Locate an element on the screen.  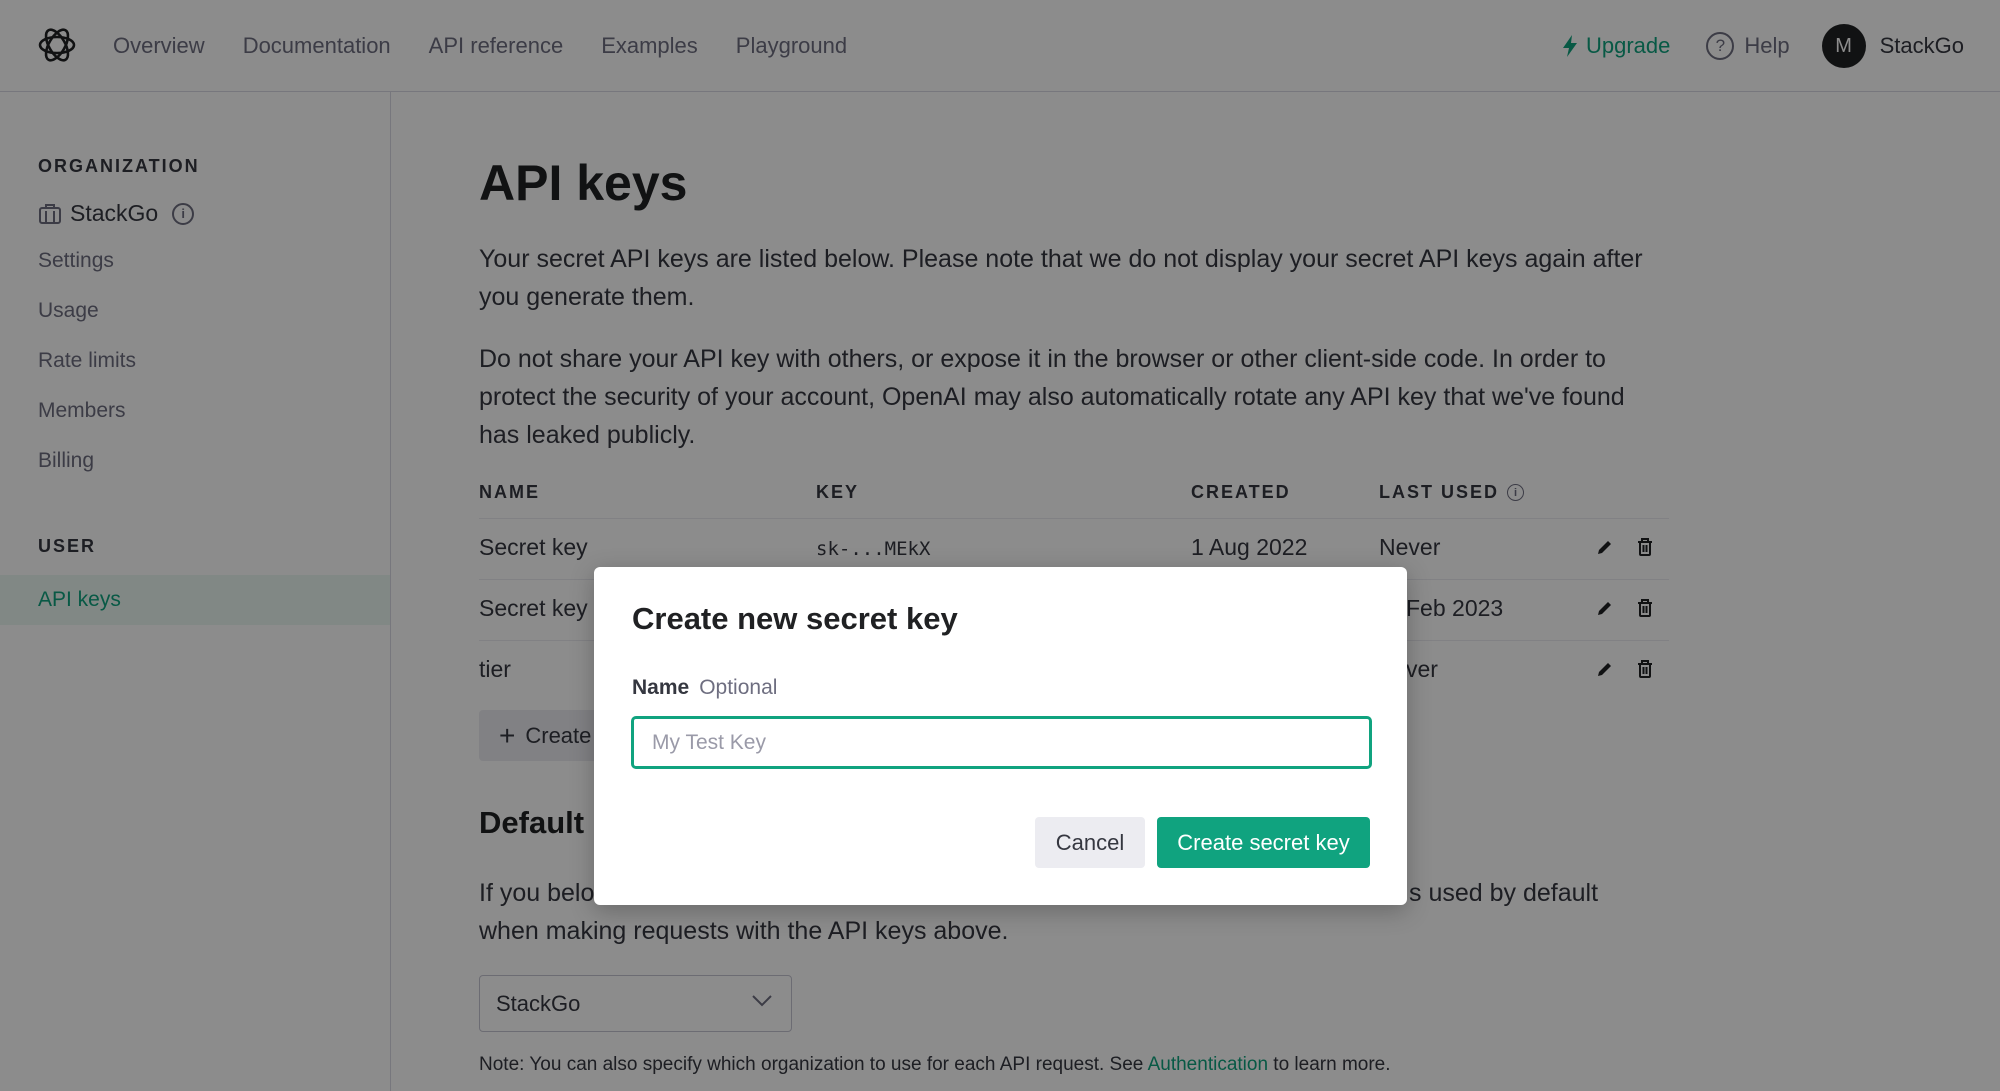
key-name-input is located at coordinates (1001, 742).